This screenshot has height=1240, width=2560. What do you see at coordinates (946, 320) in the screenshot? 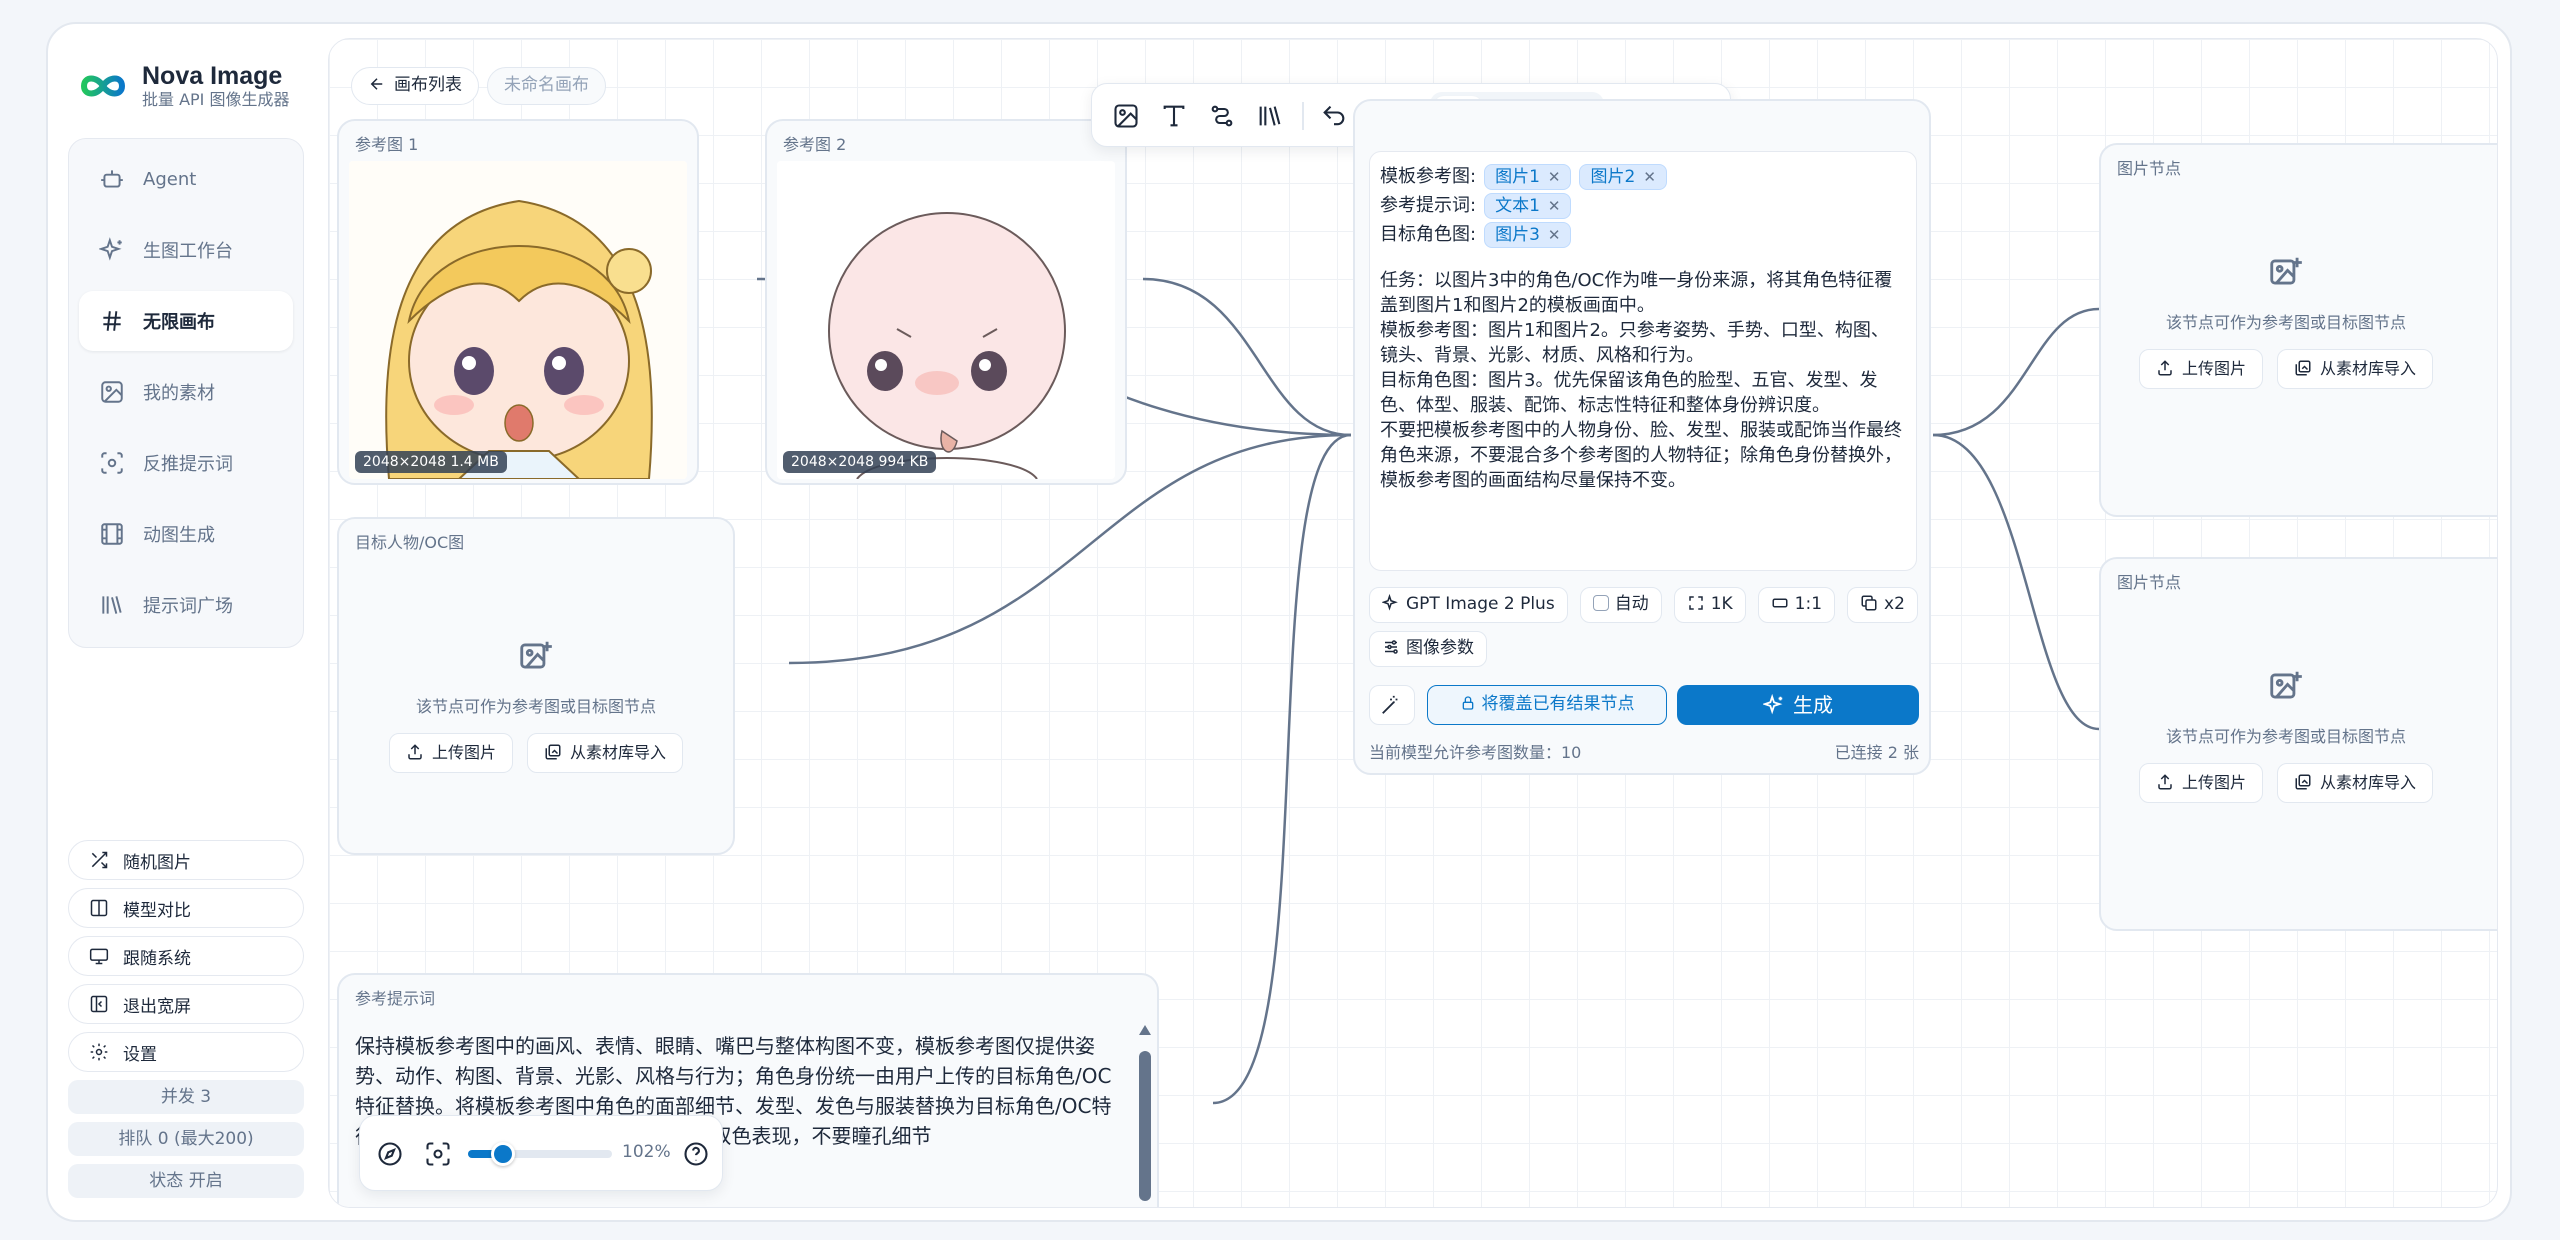
I see `reference-image-2: 2048×2048 994 KB` at bounding box center [946, 320].